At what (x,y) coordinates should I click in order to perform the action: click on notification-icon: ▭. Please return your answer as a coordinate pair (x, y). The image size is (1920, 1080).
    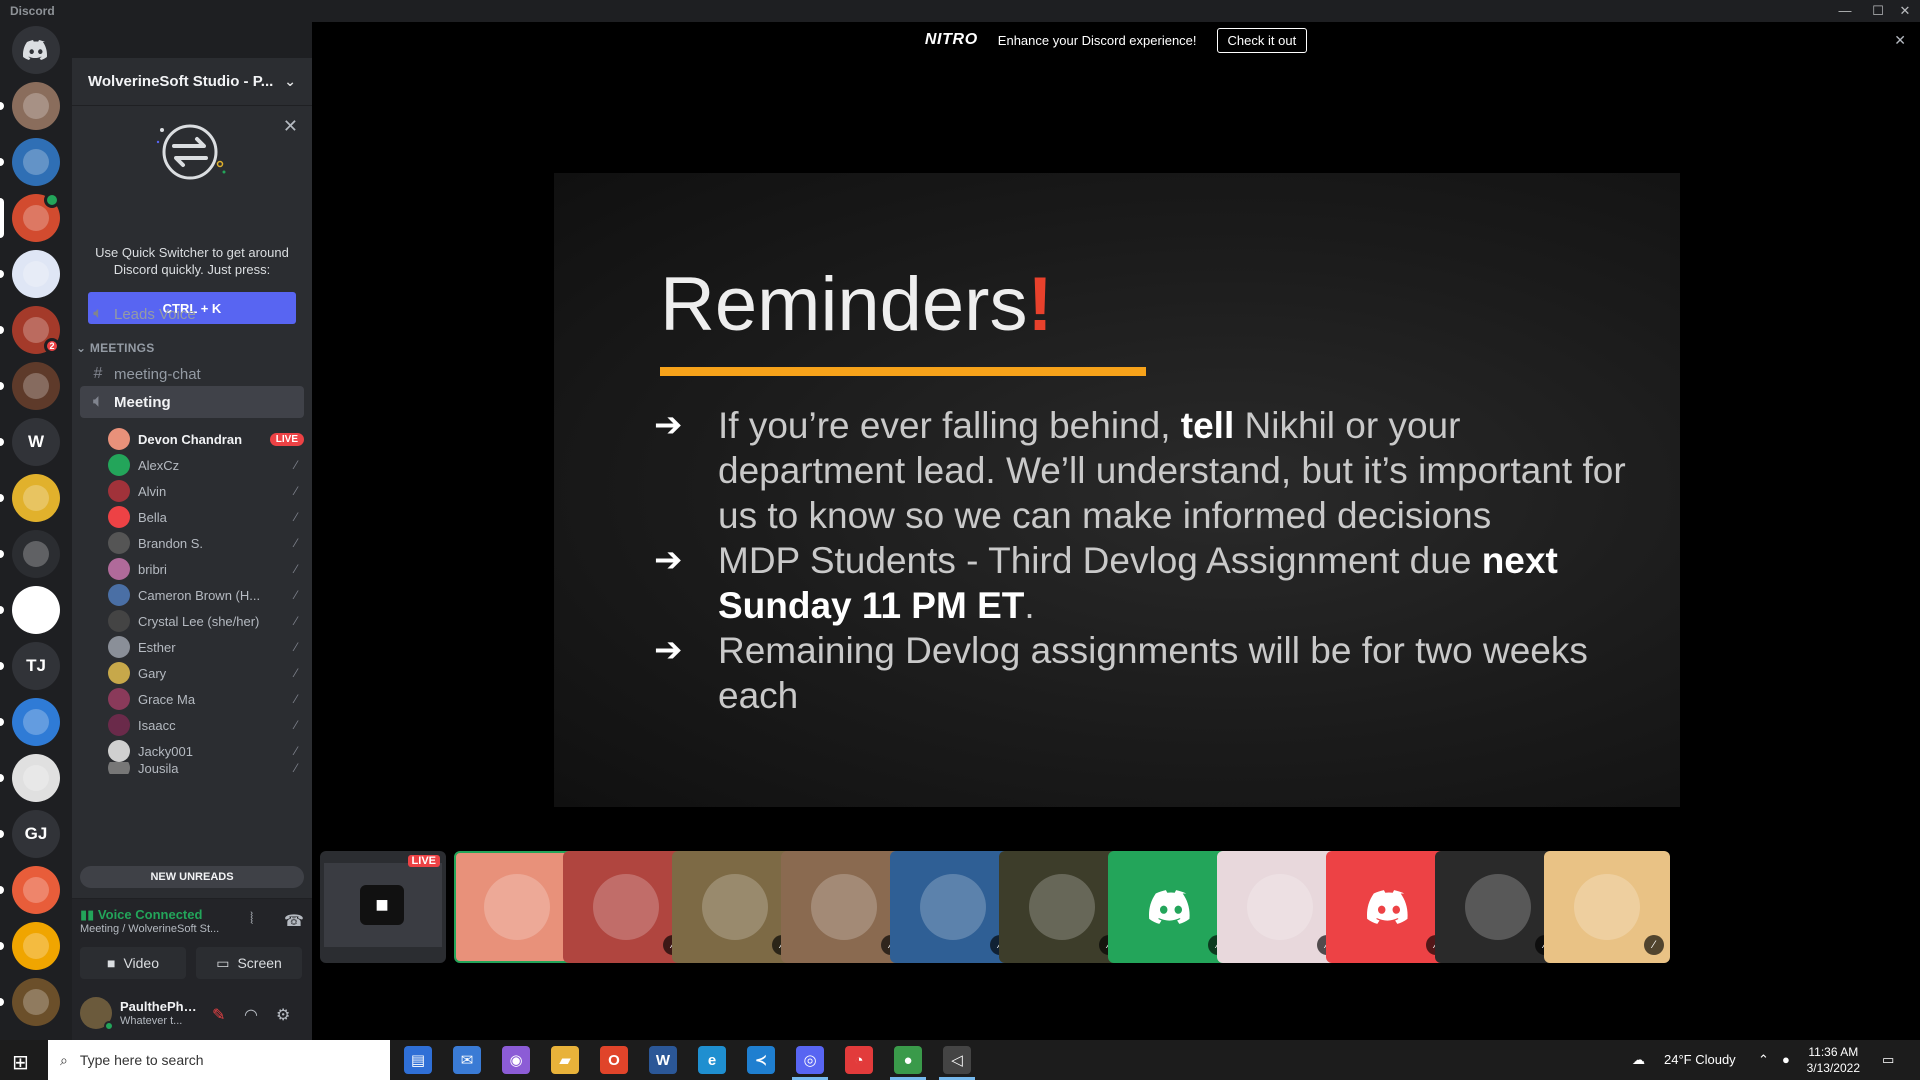
    Looking at the image, I should click on (1888, 1060).